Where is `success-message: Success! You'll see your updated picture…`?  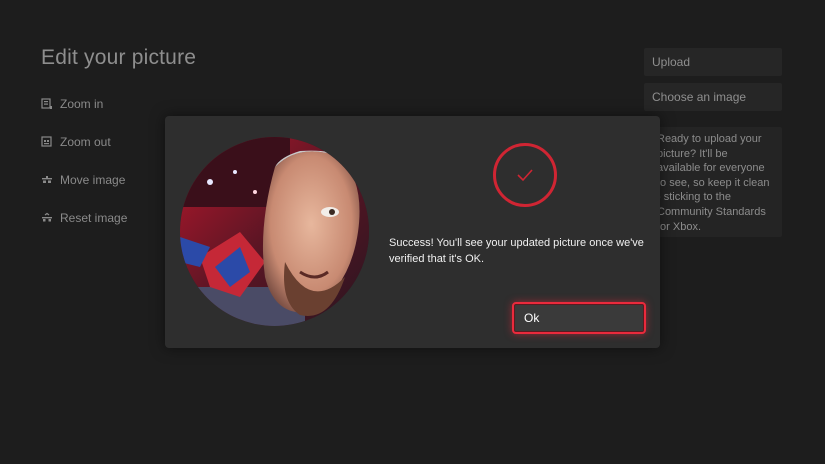 success-message: Success! You'll see your updated picture… is located at coordinates (516, 251).